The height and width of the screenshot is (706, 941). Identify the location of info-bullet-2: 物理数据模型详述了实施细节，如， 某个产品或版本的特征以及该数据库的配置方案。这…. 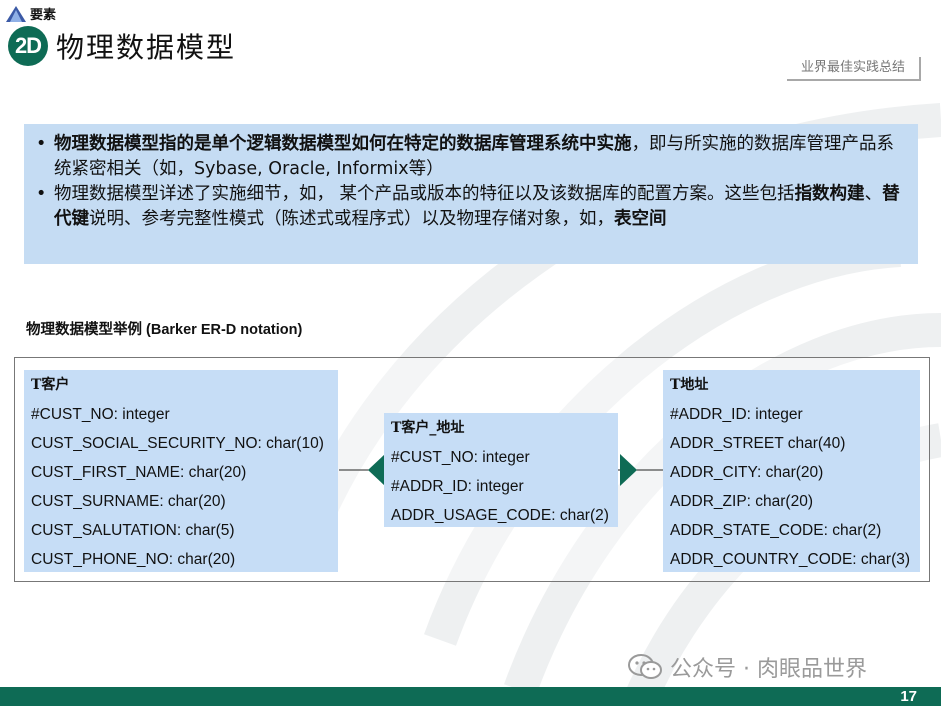
(471, 207).